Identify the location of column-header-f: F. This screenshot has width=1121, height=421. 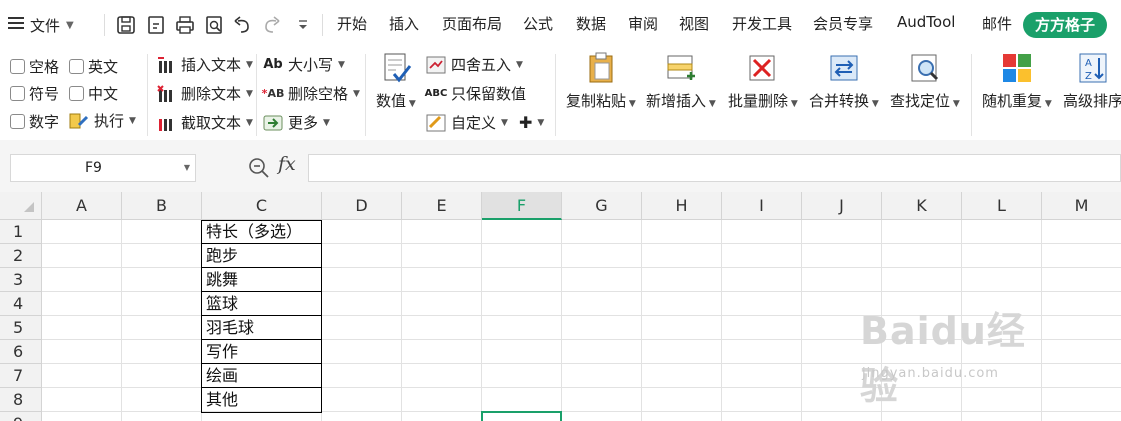
(522, 206).